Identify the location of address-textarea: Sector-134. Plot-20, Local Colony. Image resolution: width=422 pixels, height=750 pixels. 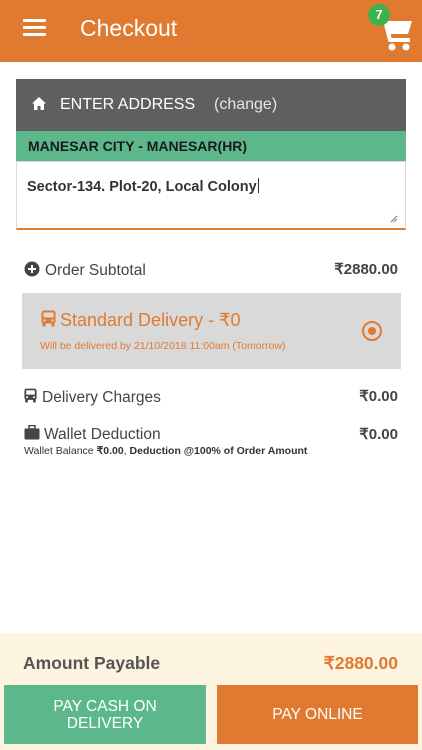
(211, 195).